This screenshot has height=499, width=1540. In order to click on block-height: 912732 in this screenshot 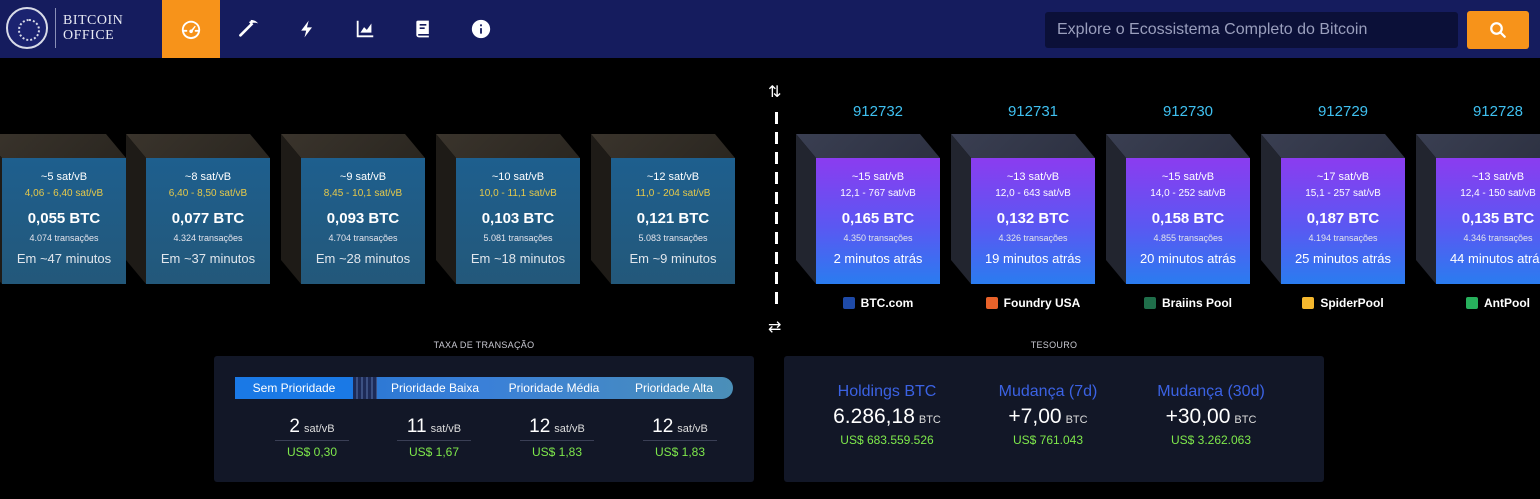, I will do `click(878, 111)`.